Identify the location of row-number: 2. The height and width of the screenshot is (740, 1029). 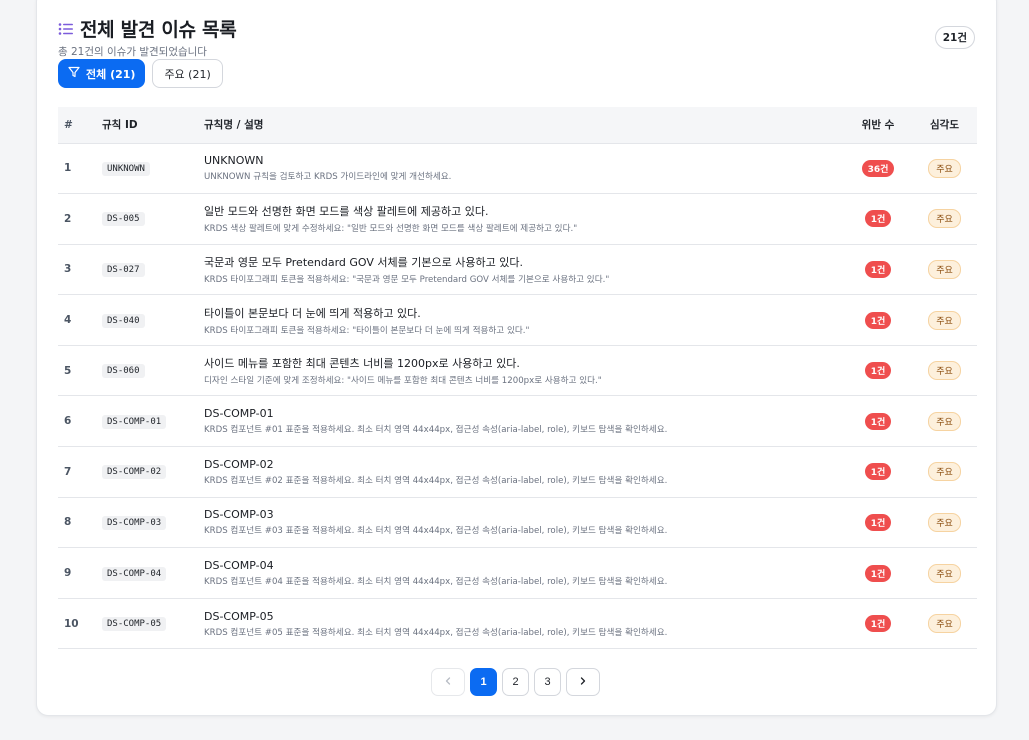
(68, 218).